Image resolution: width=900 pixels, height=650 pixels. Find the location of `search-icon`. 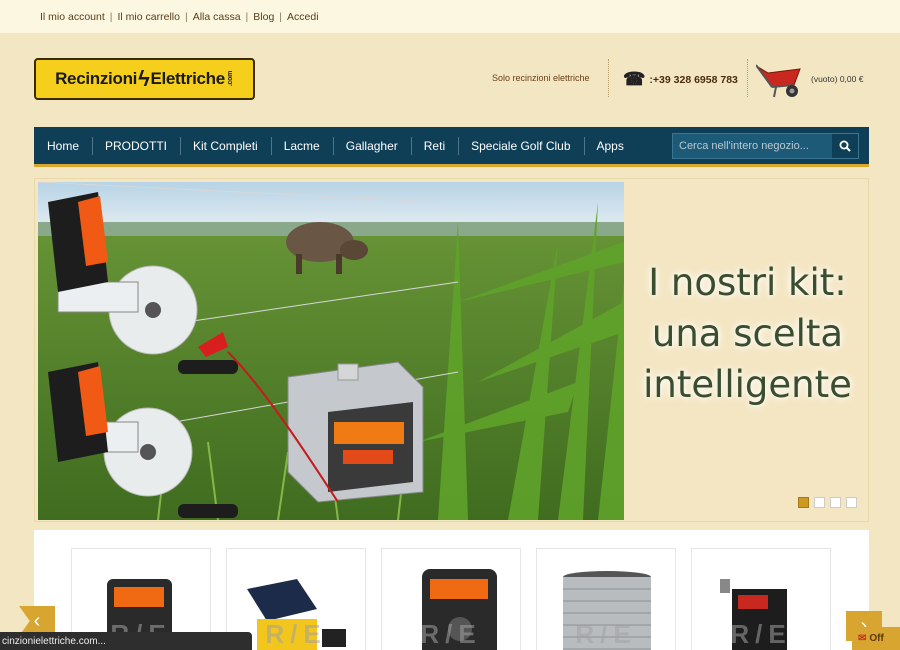

search-icon is located at coordinates (845, 146).